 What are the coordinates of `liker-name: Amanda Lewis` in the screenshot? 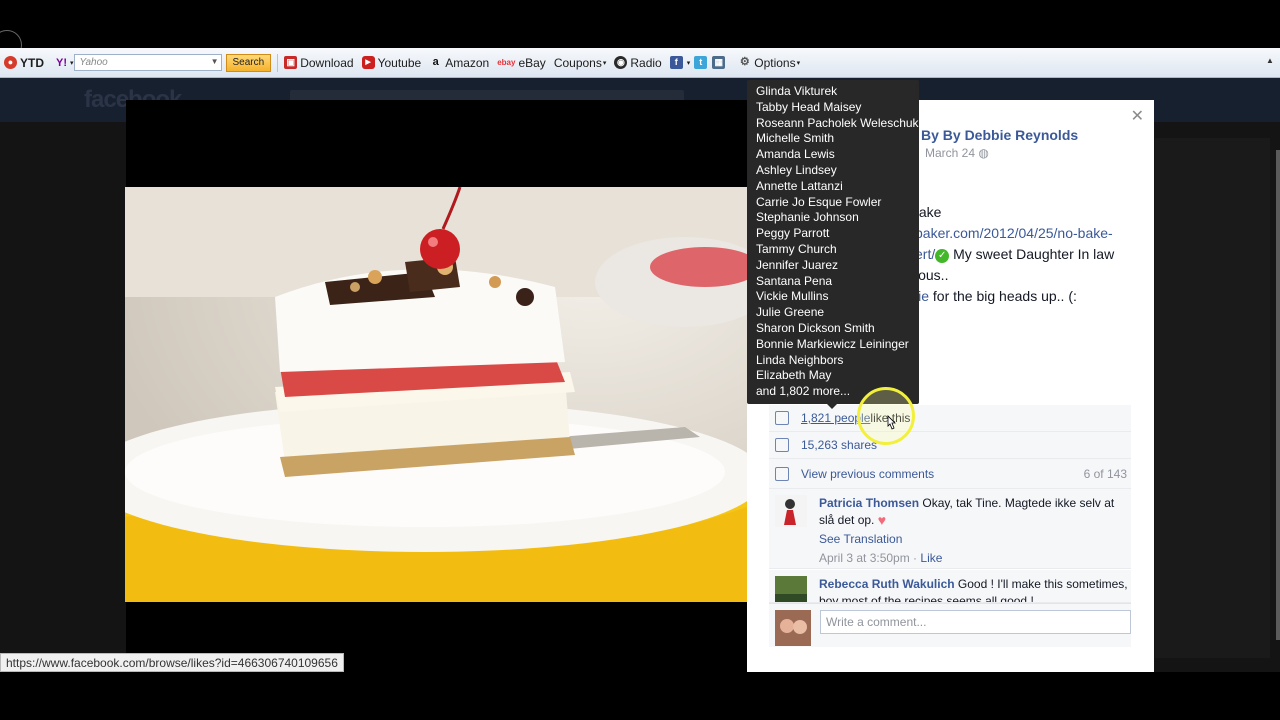 It's located at (795, 154).